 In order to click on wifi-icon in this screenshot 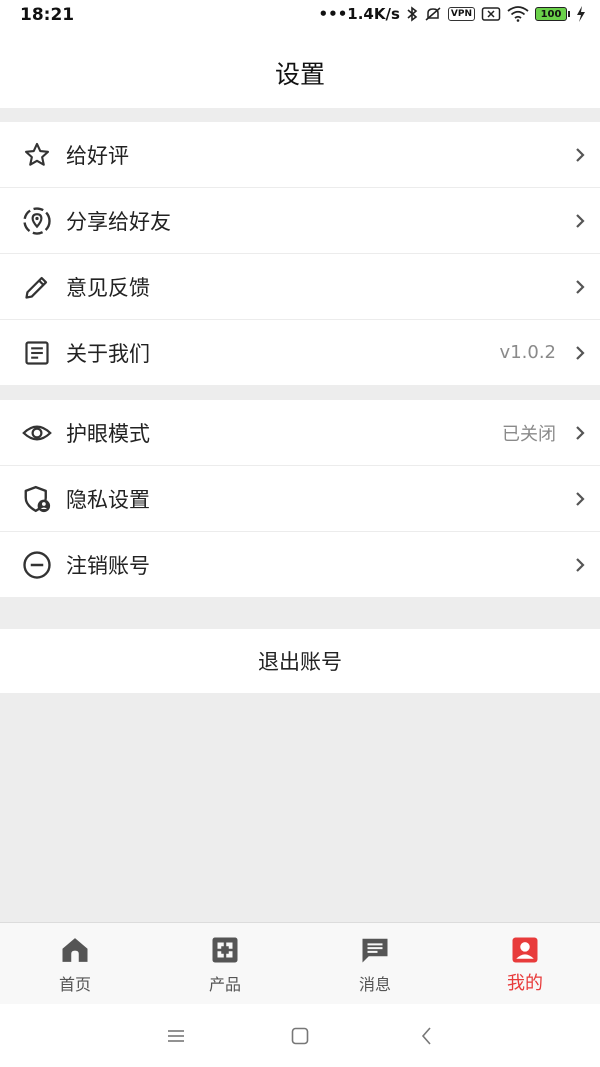, I will do `click(518, 14)`.